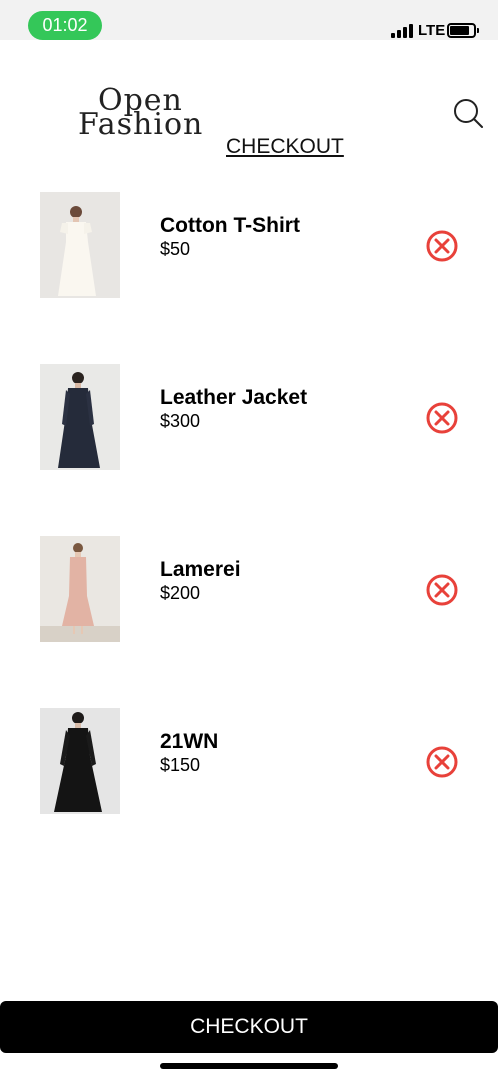 The height and width of the screenshot is (1080, 498). I want to click on search-button, so click(468, 113).